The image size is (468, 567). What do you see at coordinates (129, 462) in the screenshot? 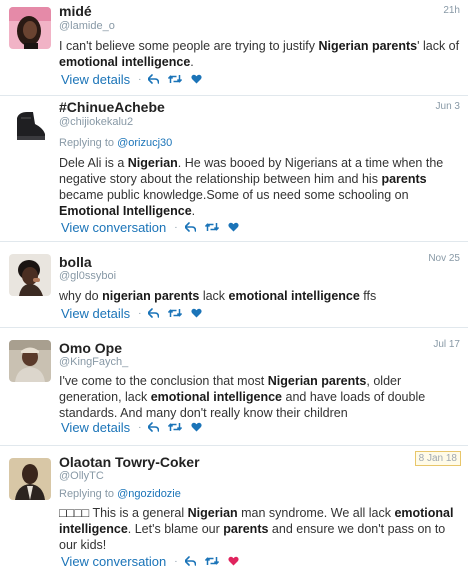
I see `display-name: Olaotan Towry-Coker` at bounding box center [129, 462].